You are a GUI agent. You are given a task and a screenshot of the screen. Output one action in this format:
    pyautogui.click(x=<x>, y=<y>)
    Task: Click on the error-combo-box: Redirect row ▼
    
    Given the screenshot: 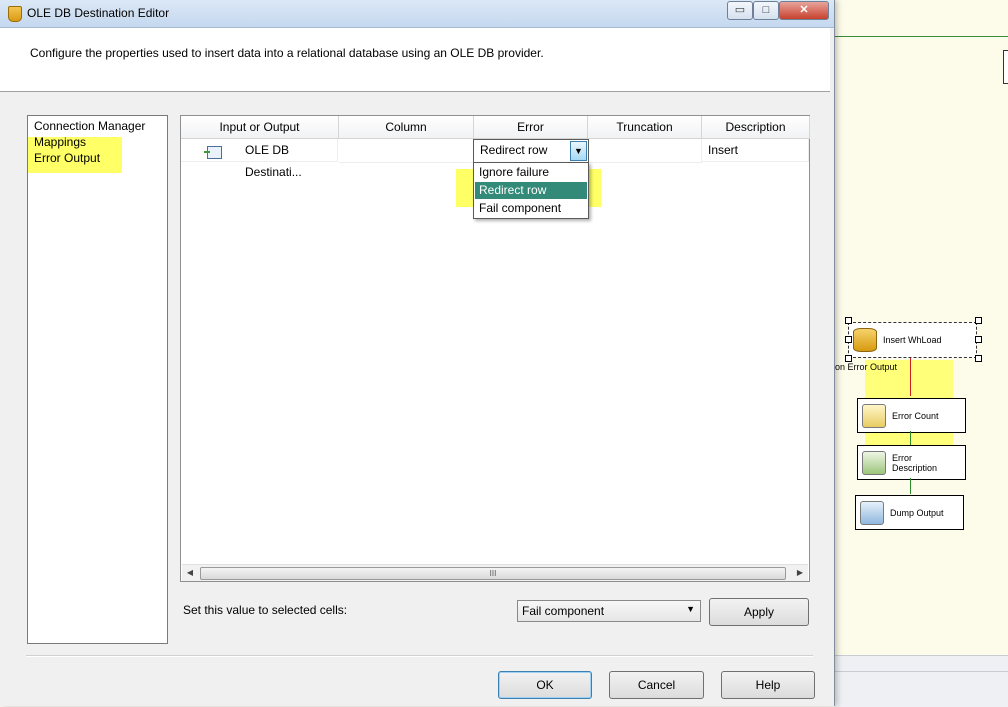 What is the action you would take?
    pyautogui.click(x=531, y=151)
    